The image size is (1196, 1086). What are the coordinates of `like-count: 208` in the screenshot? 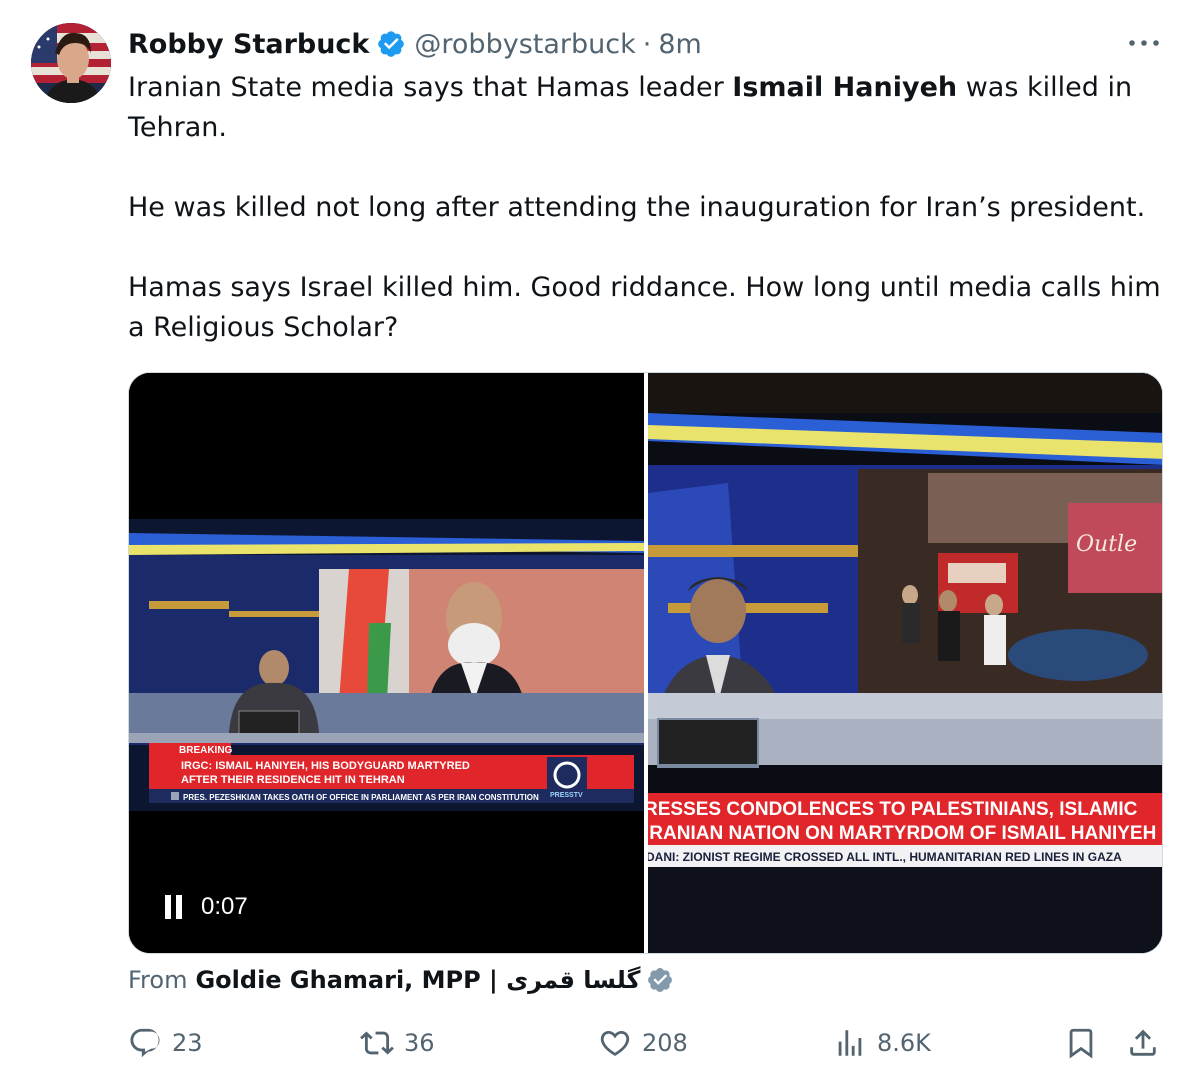 It's located at (665, 1043).